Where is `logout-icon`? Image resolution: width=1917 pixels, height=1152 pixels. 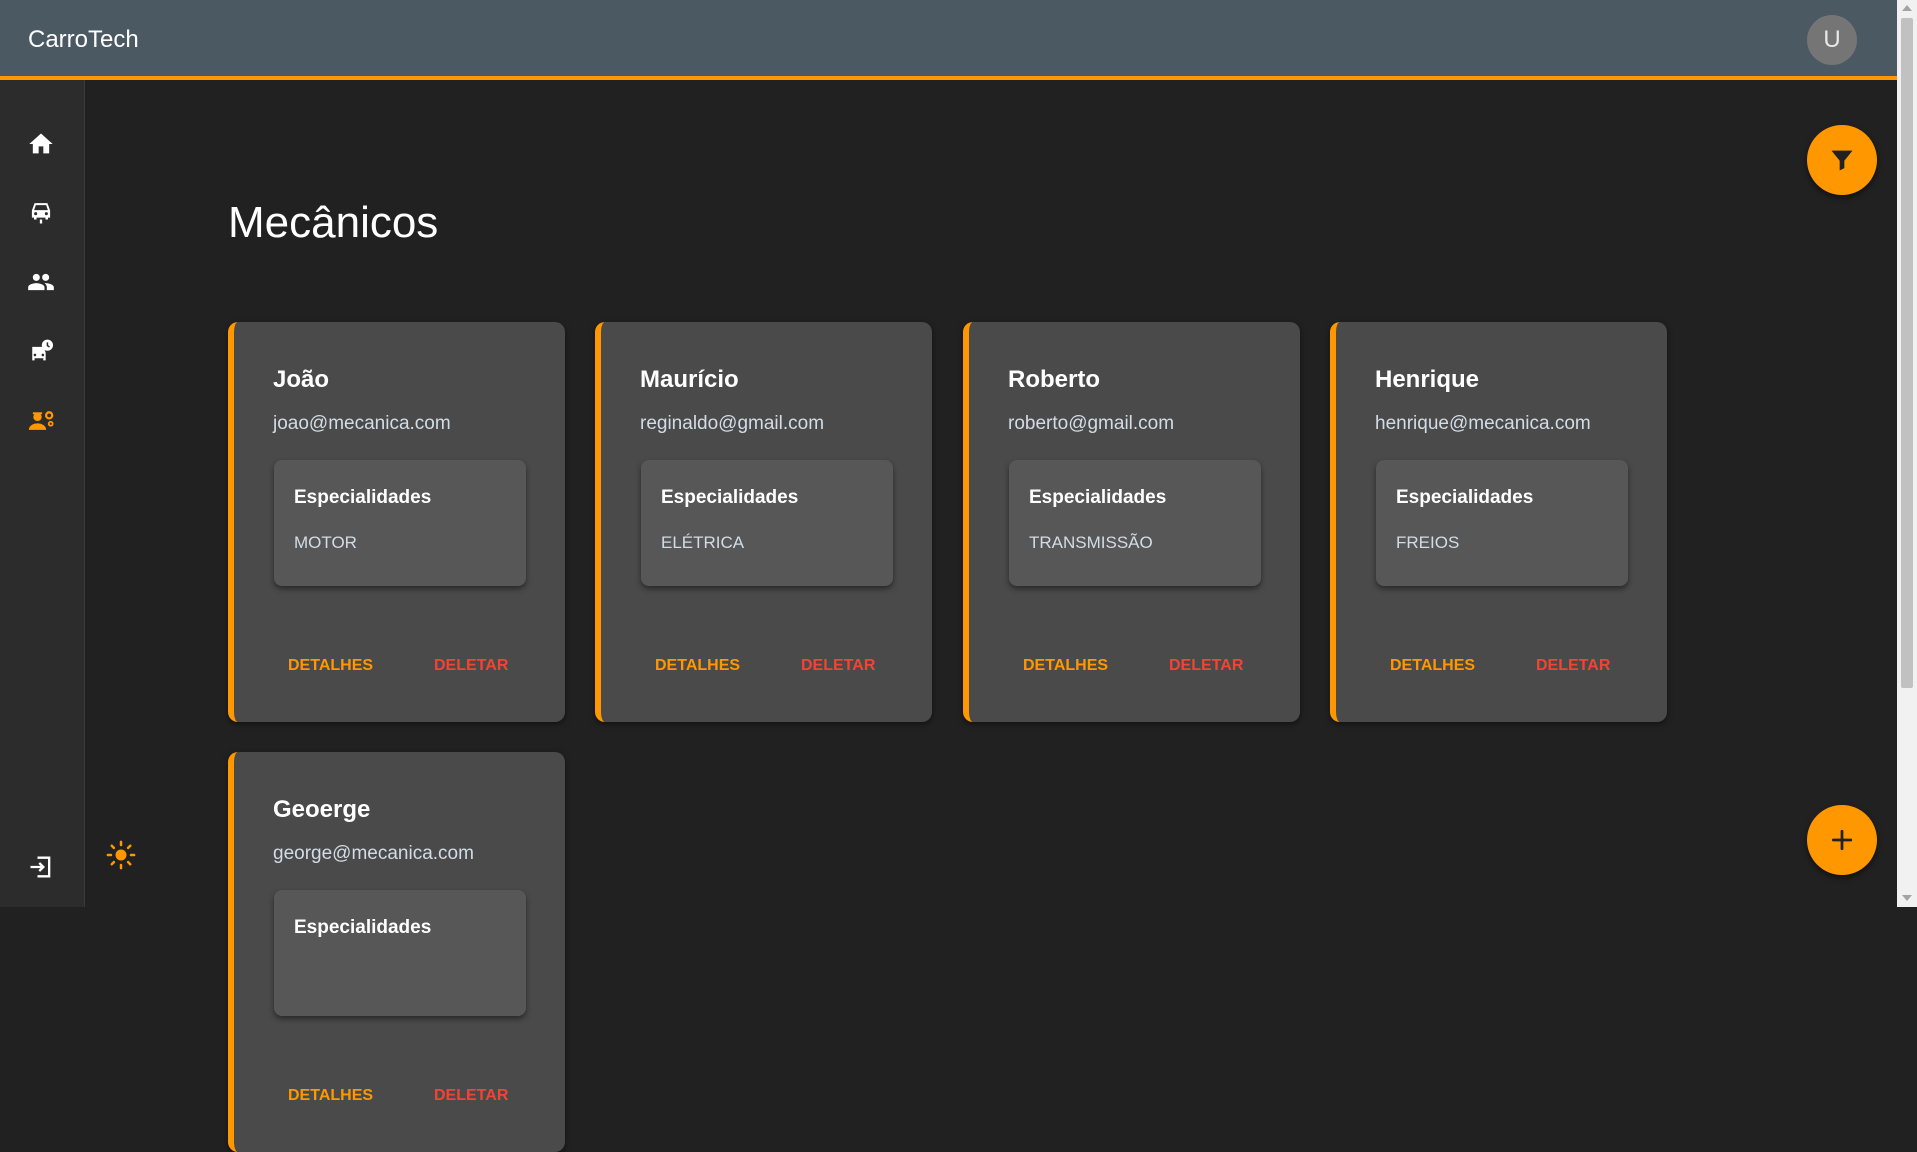
logout-icon is located at coordinates (40, 867).